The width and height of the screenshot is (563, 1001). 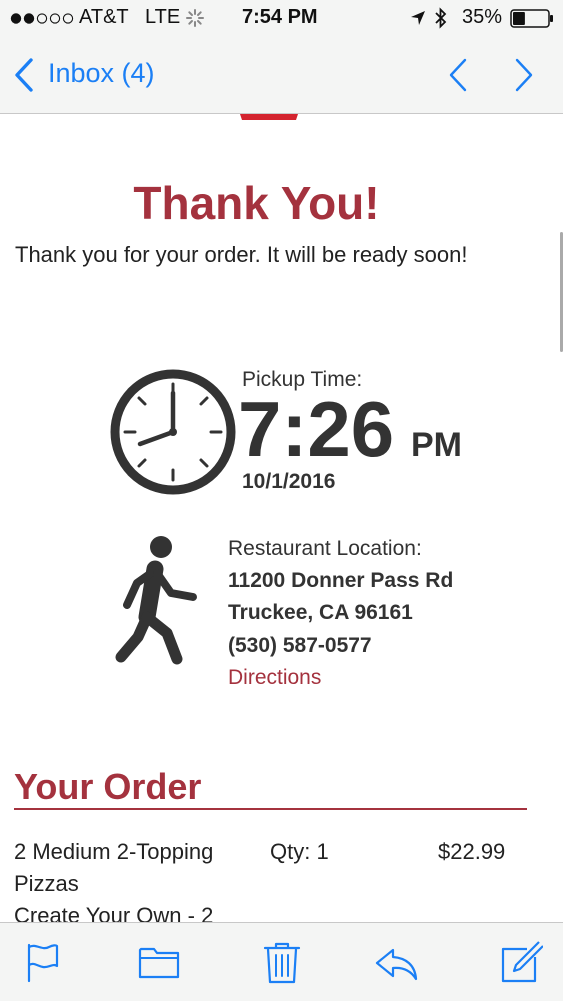 What do you see at coordinates (316, 429) in the screenshot?
I see `pickup-time-value: 7:26` at bounding box center [316, 429].